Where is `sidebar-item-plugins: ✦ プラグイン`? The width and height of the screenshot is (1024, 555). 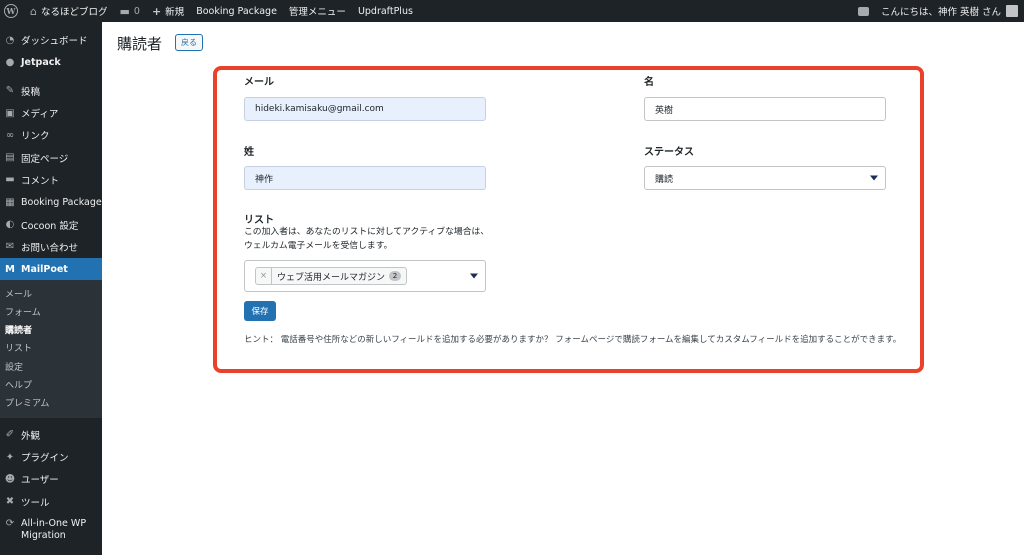 sidebar-item-plugins: ✦ プラグイン is located at coordinates (51, 457).